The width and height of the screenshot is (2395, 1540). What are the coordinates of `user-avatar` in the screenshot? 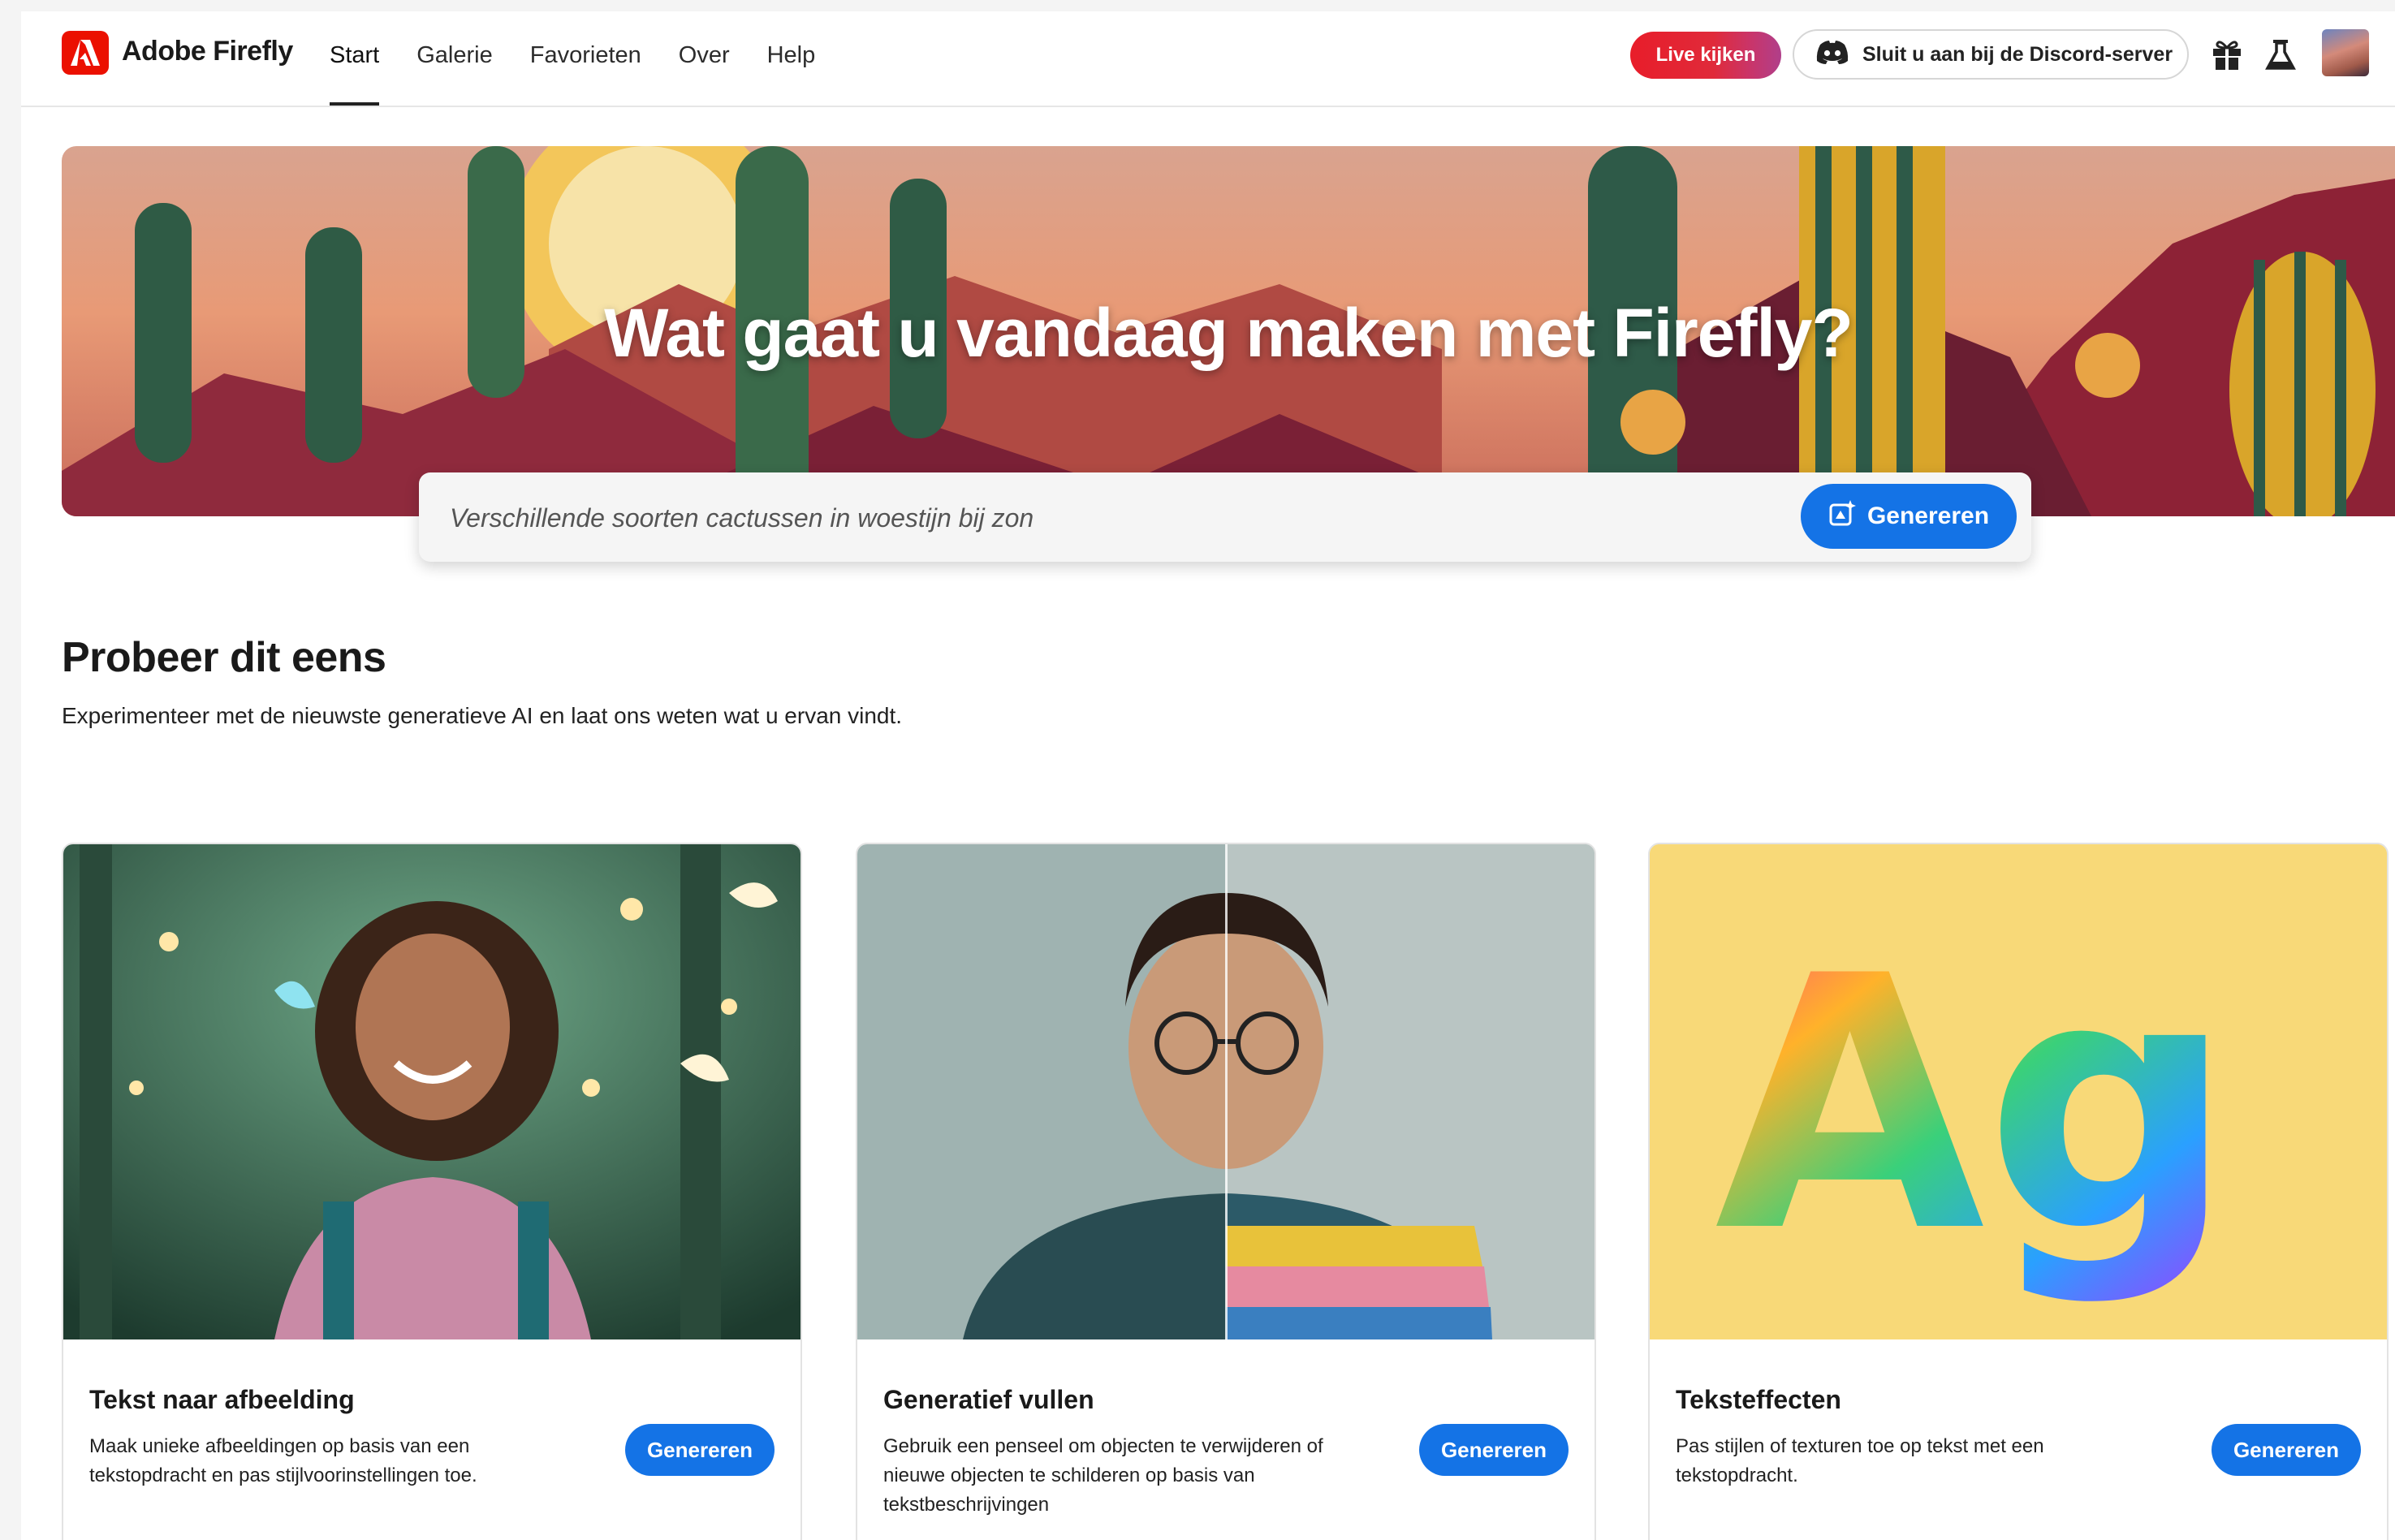 It's located at (2345, 52).